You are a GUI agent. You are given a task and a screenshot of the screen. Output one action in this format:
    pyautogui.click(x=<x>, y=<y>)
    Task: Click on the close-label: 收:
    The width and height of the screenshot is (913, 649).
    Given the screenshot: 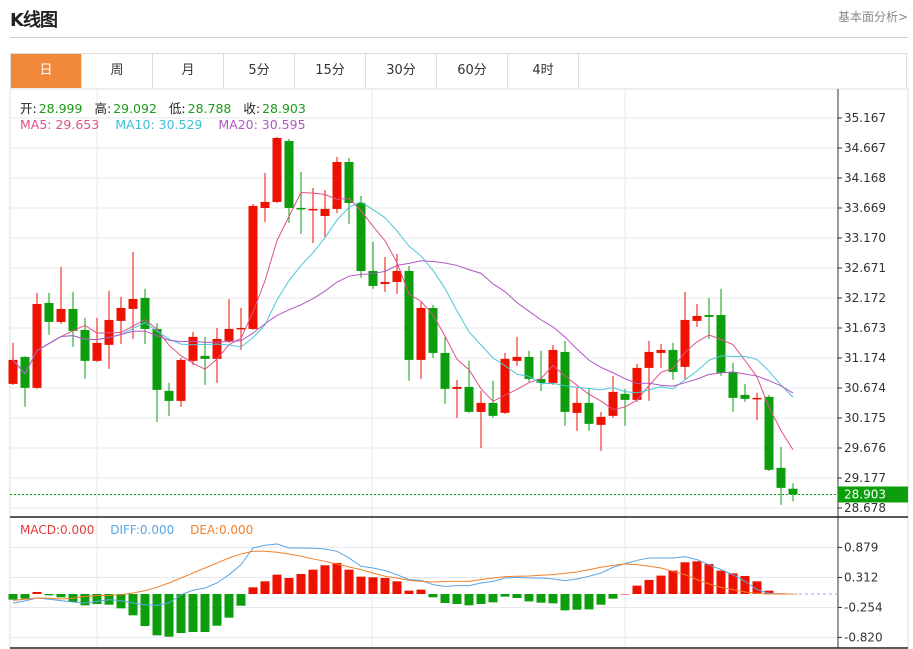 What is the action you would take?
    pyautogui.click(x=252, y=108)
    